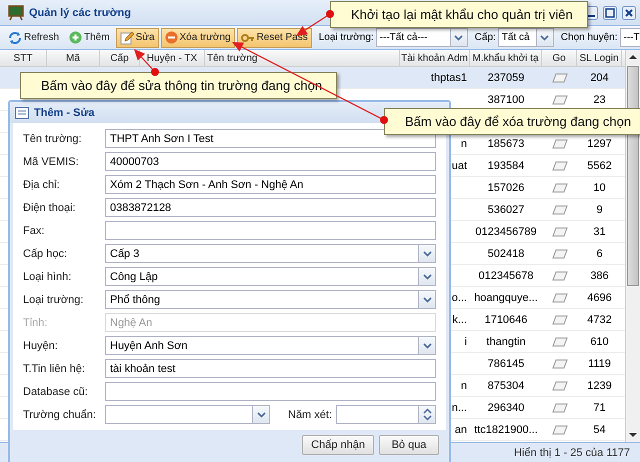 The width and height of the screenshot is (640, 462). Describe the element at coordinates (599, 430) in the screenshot. I see `table-cell-text: 54` at that location.